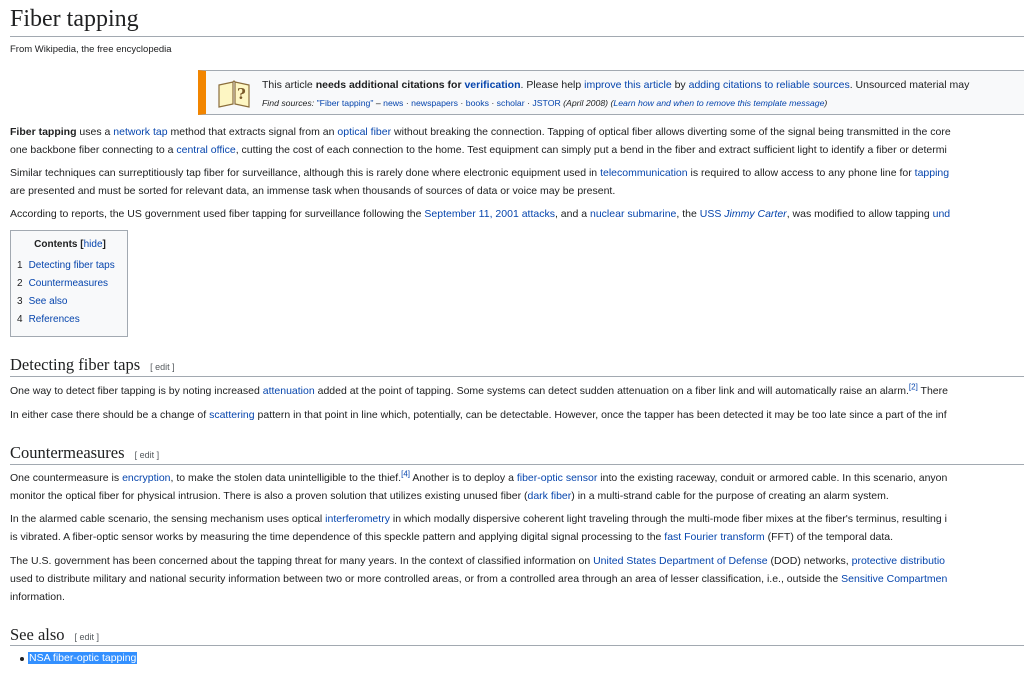 Image resolution: width=1024 pixels, height=677 pixels. Describe the element at coordinates (680, 561) in the screenshot. I see `us-dod-link: United States Department of Defense` at that location.